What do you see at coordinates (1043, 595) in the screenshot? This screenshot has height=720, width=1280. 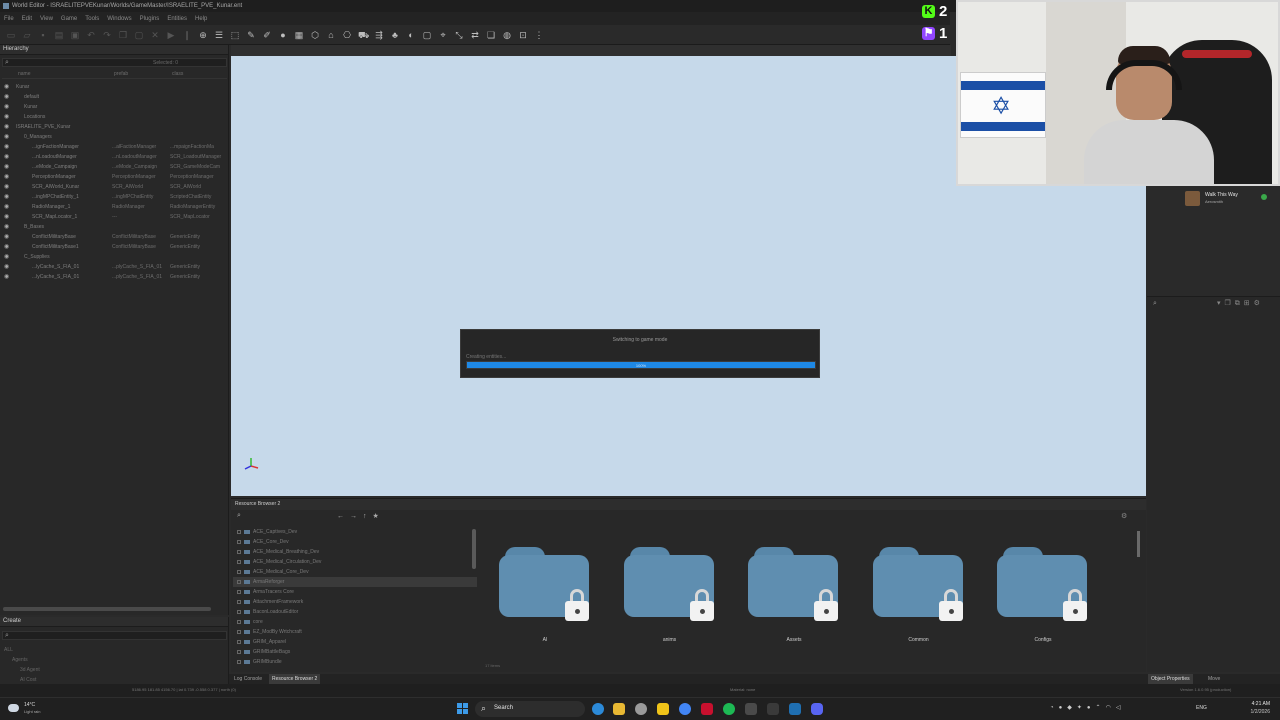 I see `locked-folder: Configs` at bounding box center [1043, 595].